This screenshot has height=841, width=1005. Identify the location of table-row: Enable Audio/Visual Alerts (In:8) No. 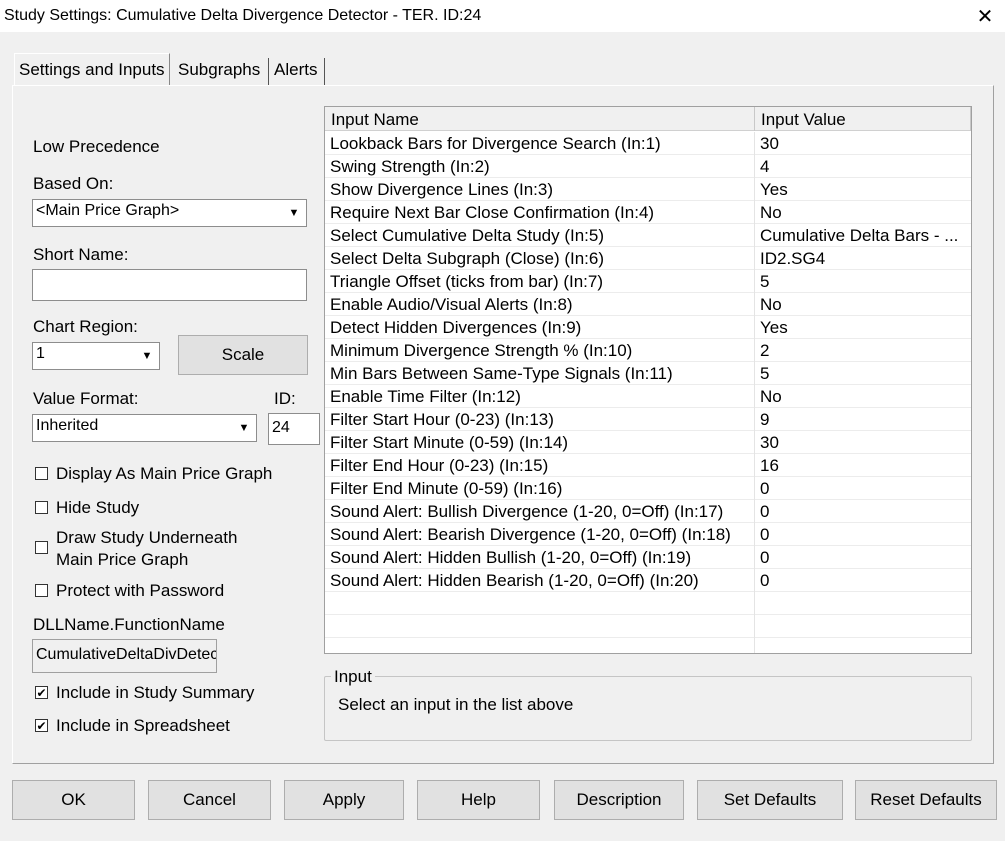
(648, 304).